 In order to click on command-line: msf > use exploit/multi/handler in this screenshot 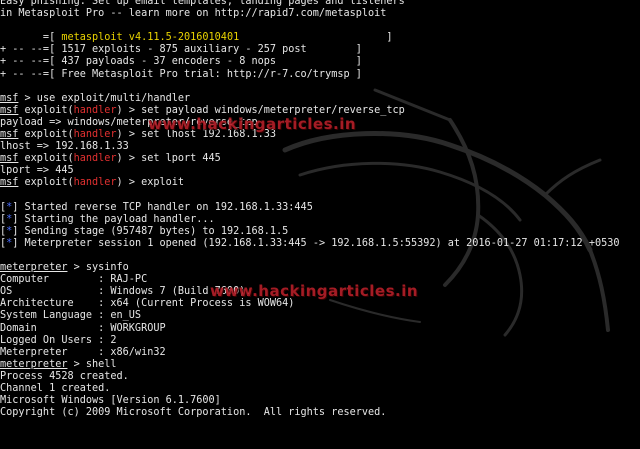, I will do `click(95, 98)`.